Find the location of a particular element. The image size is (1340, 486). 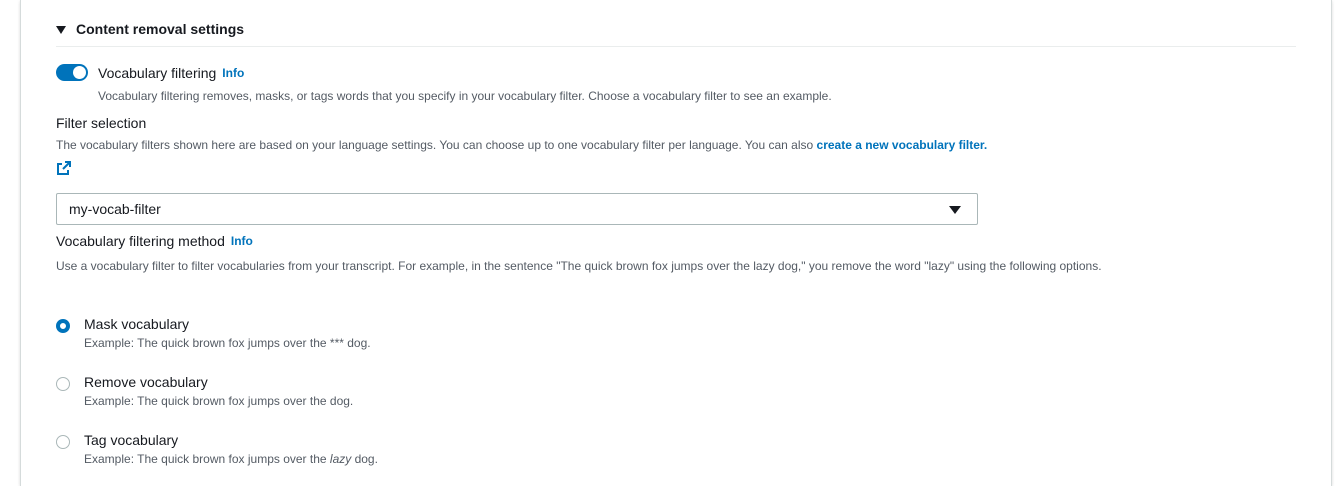

create-vocab-filter-link: create a new vocabulary filter. is located at coordinates (902, 145).